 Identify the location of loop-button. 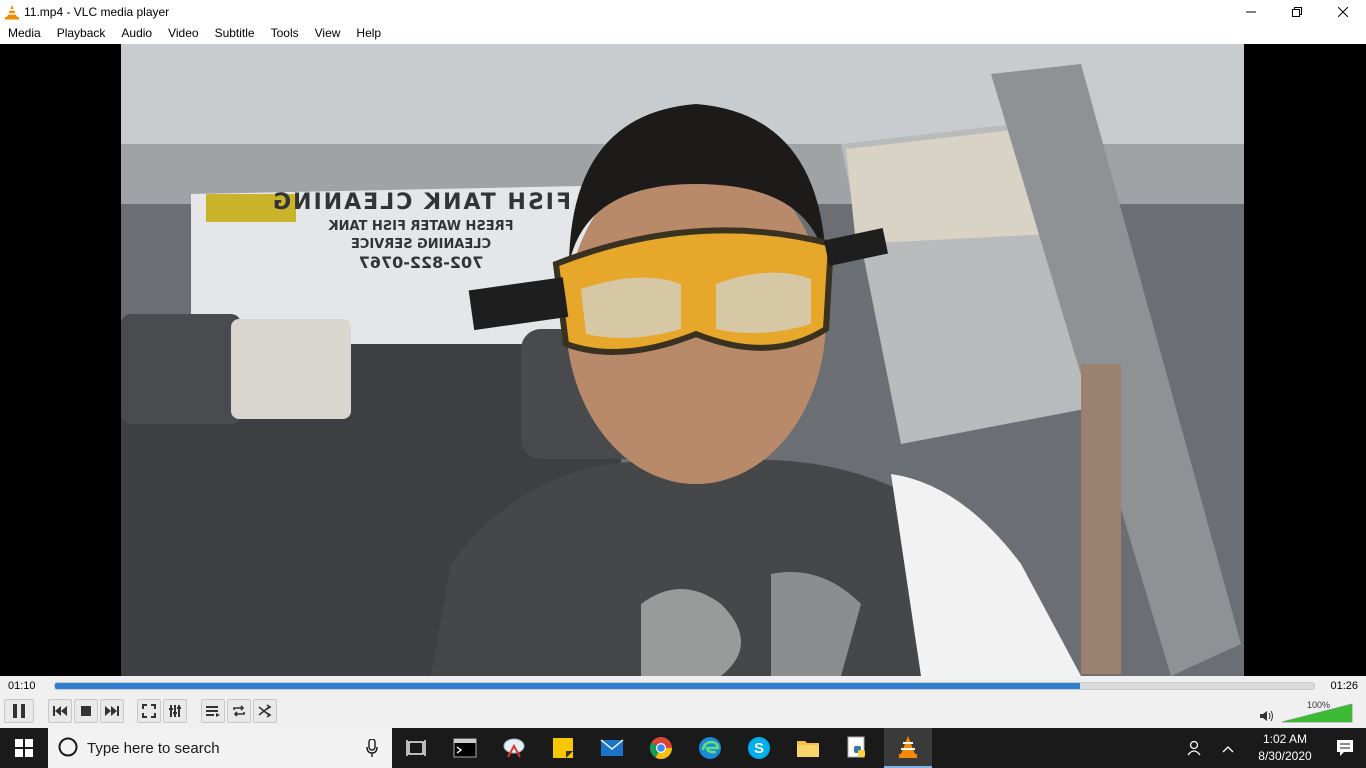
(239, 711).